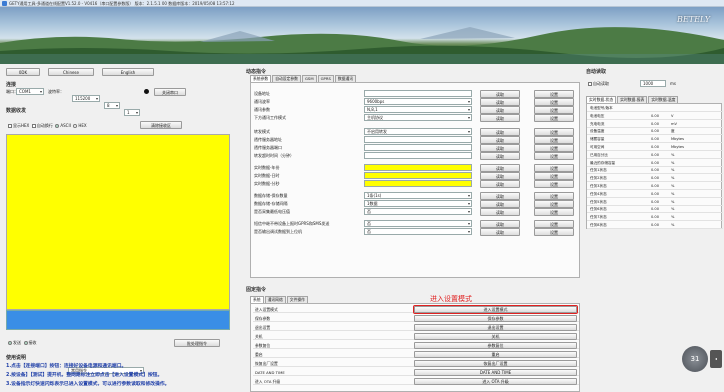 The image size is (724, 392). I want to click on batch-send-button: 批处理指令, so click(197, 343).